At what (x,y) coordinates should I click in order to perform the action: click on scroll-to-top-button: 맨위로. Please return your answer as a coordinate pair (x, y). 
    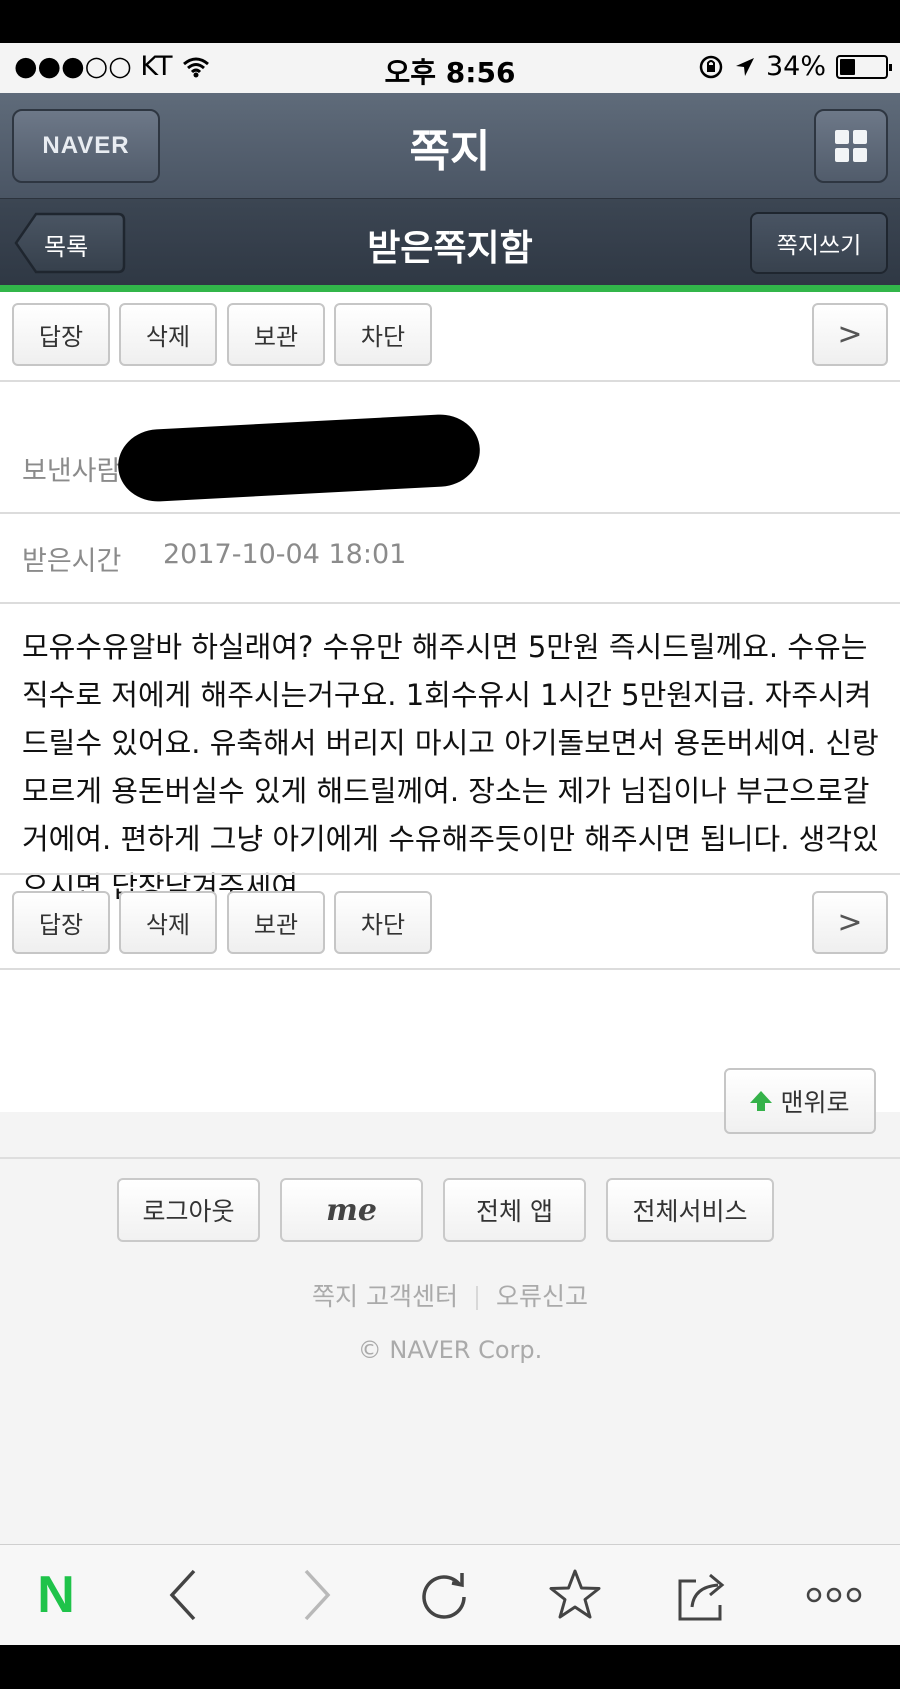
    Looking at the image, I should click on (800, 1101).